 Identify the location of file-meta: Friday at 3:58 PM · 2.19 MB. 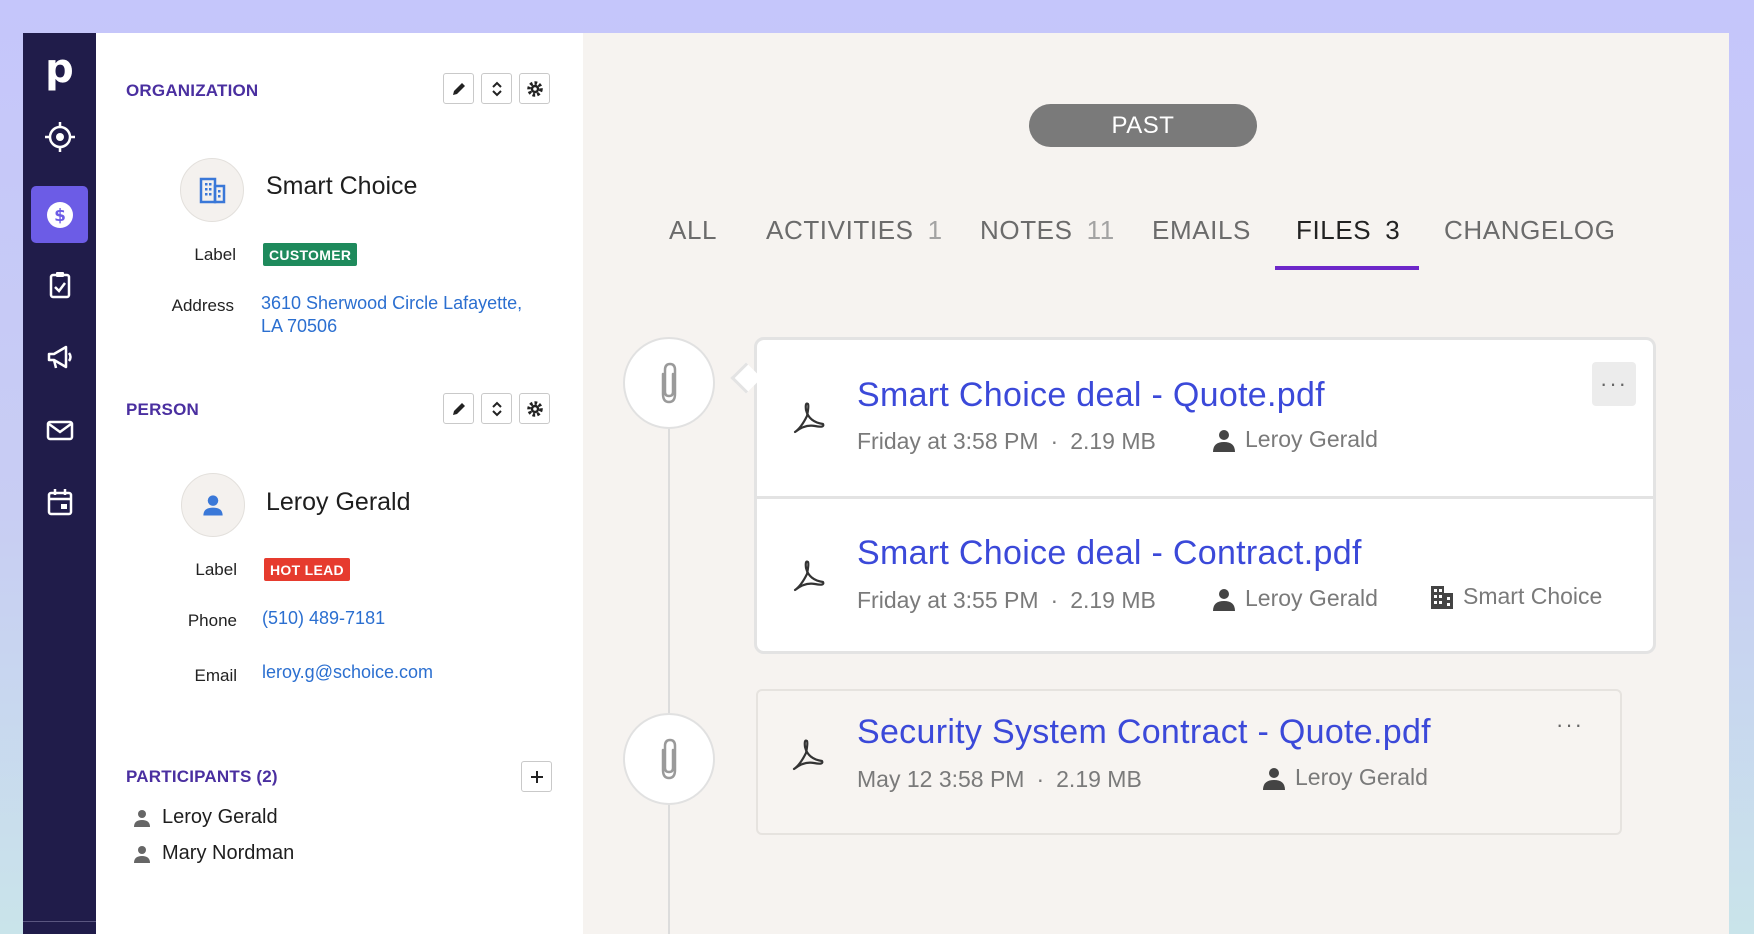
(1006, 441).